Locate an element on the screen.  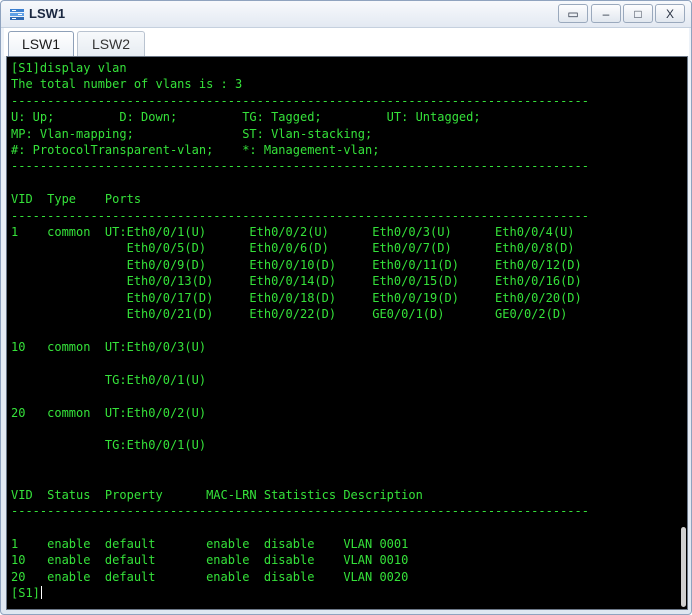
tab-lsw2: LSW2 is located at coordinates (111, 43).